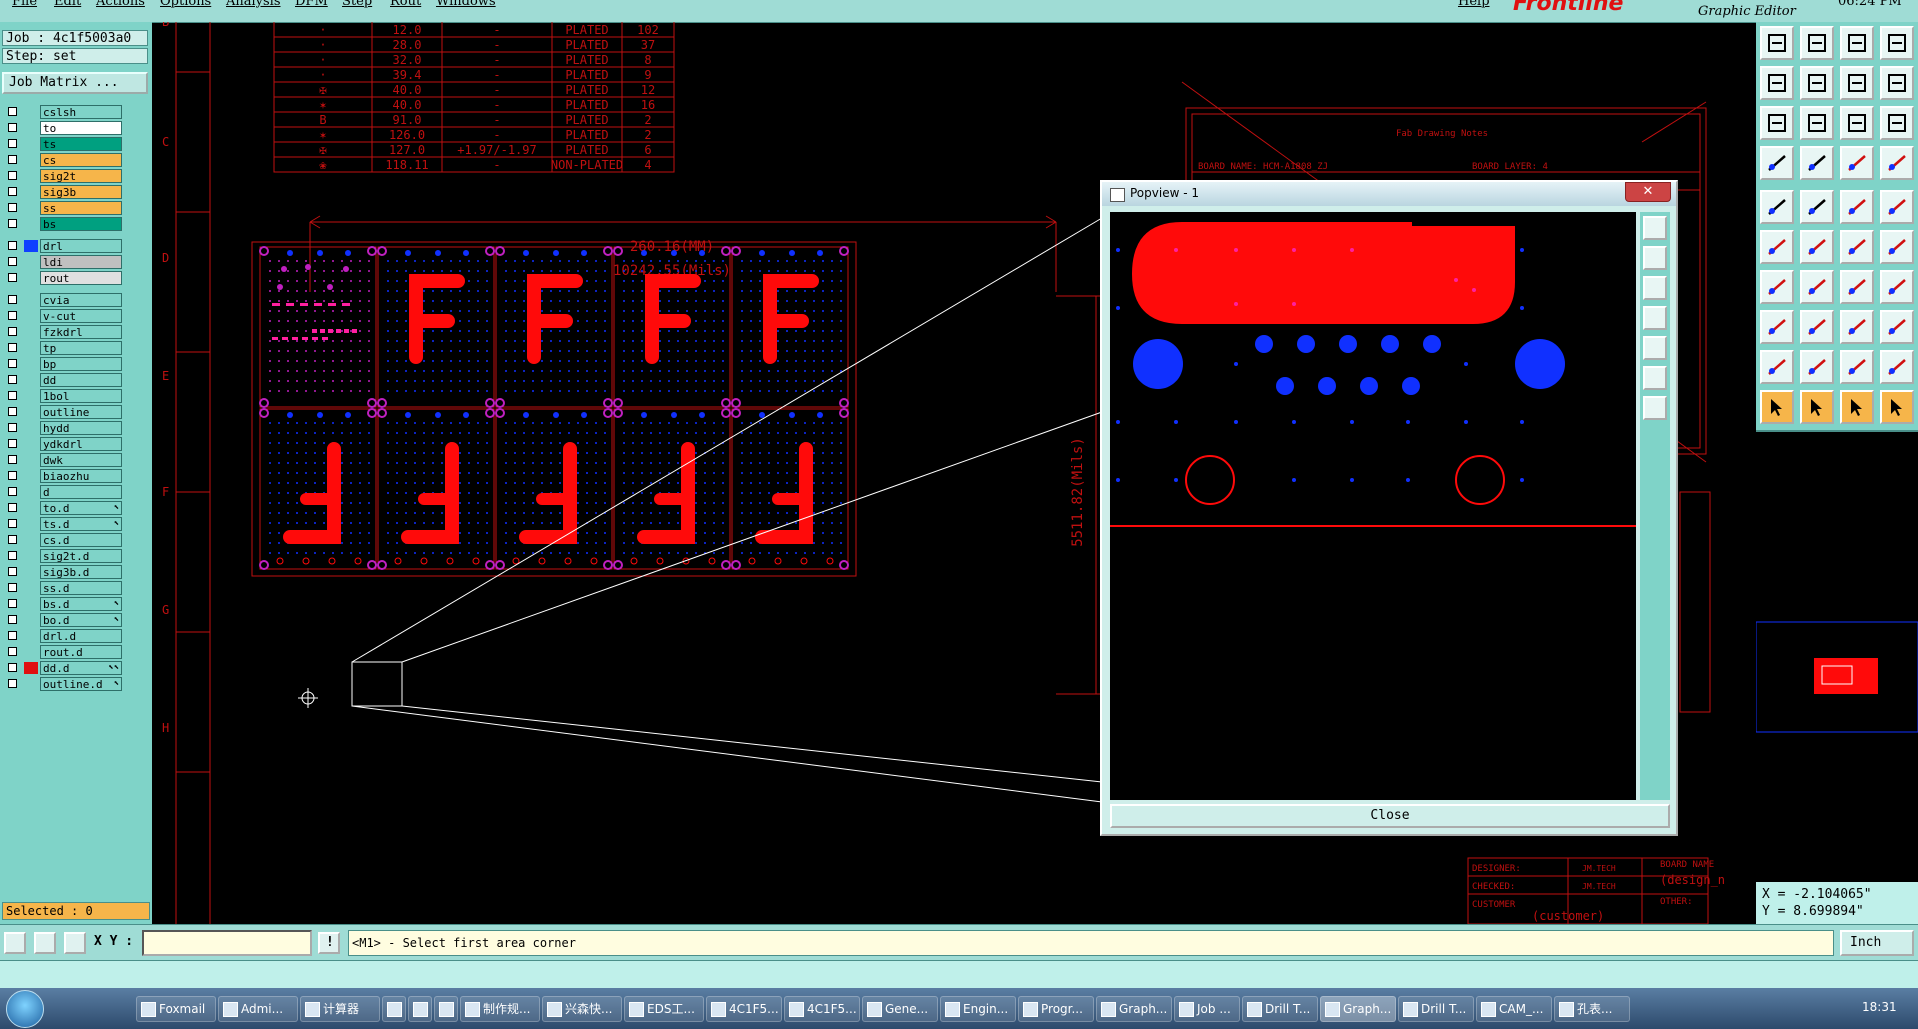 The image size is (1918, 1029). I want to click on xy-input, so click(227, 943).